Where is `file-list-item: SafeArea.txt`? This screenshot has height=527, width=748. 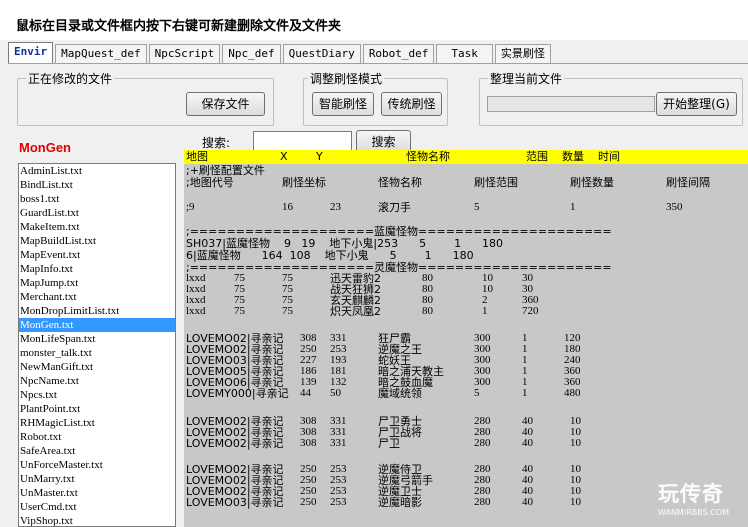 file-list-item: SafeArea.txt is located at coordinates (97, 451).